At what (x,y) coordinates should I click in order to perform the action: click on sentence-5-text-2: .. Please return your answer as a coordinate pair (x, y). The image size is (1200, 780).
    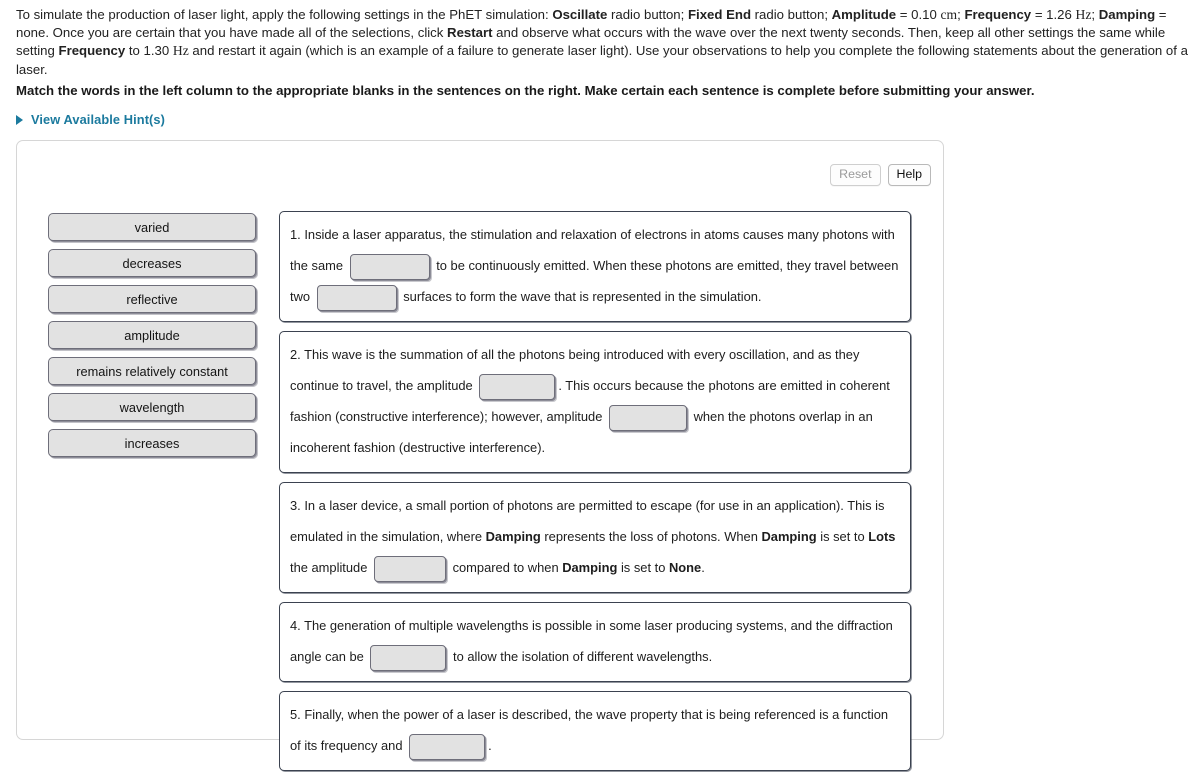
    Looking at the image, I should click on (490, 745).